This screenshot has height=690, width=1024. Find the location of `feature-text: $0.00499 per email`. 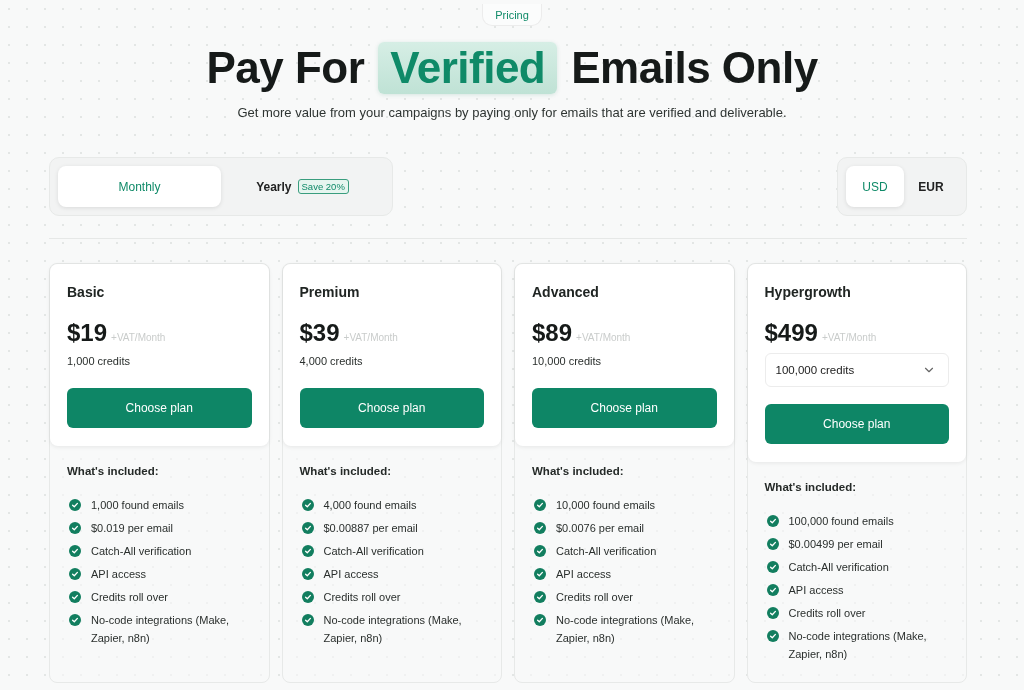

feature-text: $0.00499 per email is located at coordinates (835, 544).